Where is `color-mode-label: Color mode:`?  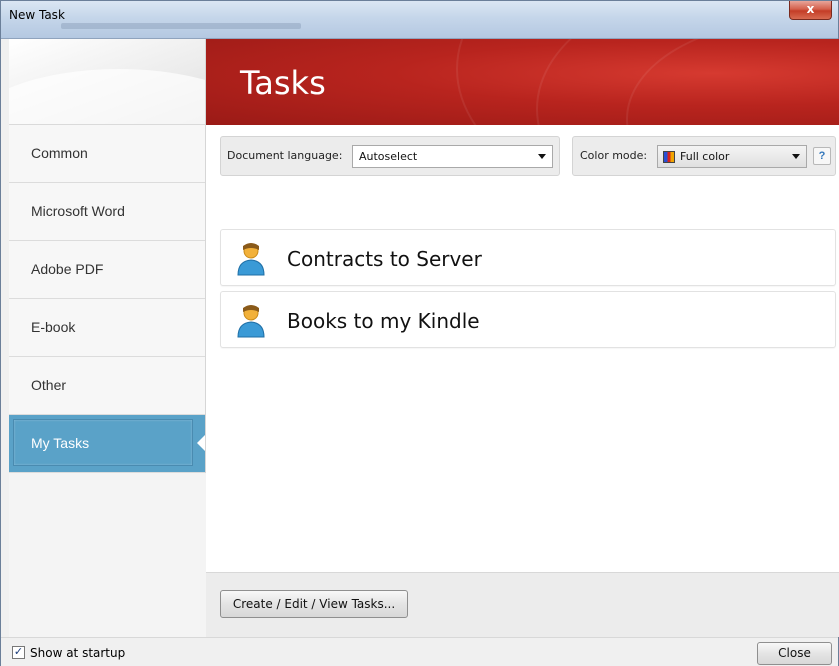
color-mode-label: Color mode: is located at coordinates (614, 155).